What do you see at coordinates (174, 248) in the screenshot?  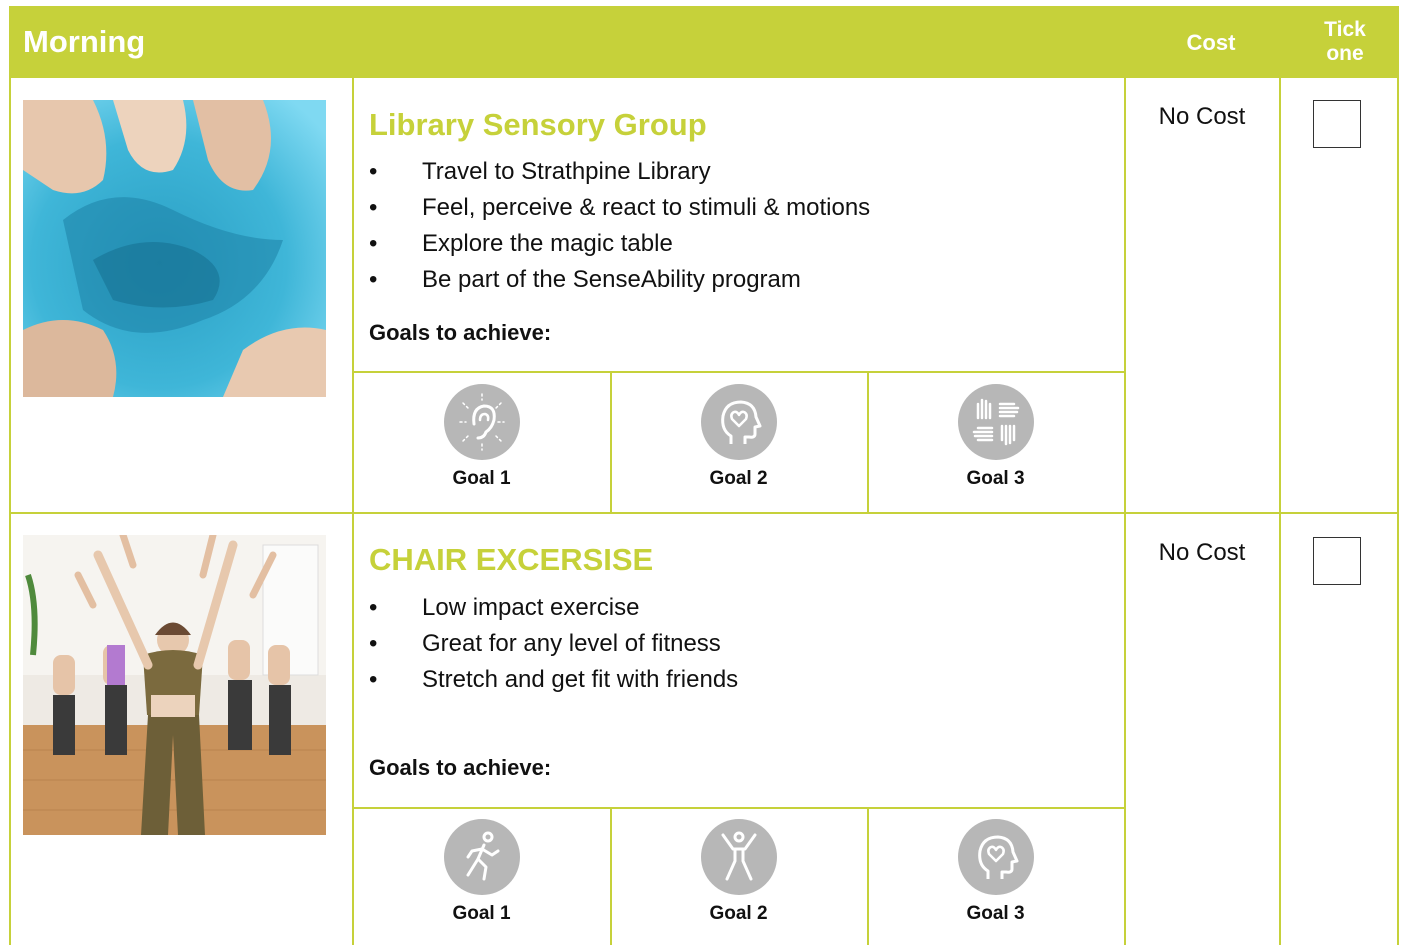 I see `kinetic-sand-photo` at bounding box center [174, 248].